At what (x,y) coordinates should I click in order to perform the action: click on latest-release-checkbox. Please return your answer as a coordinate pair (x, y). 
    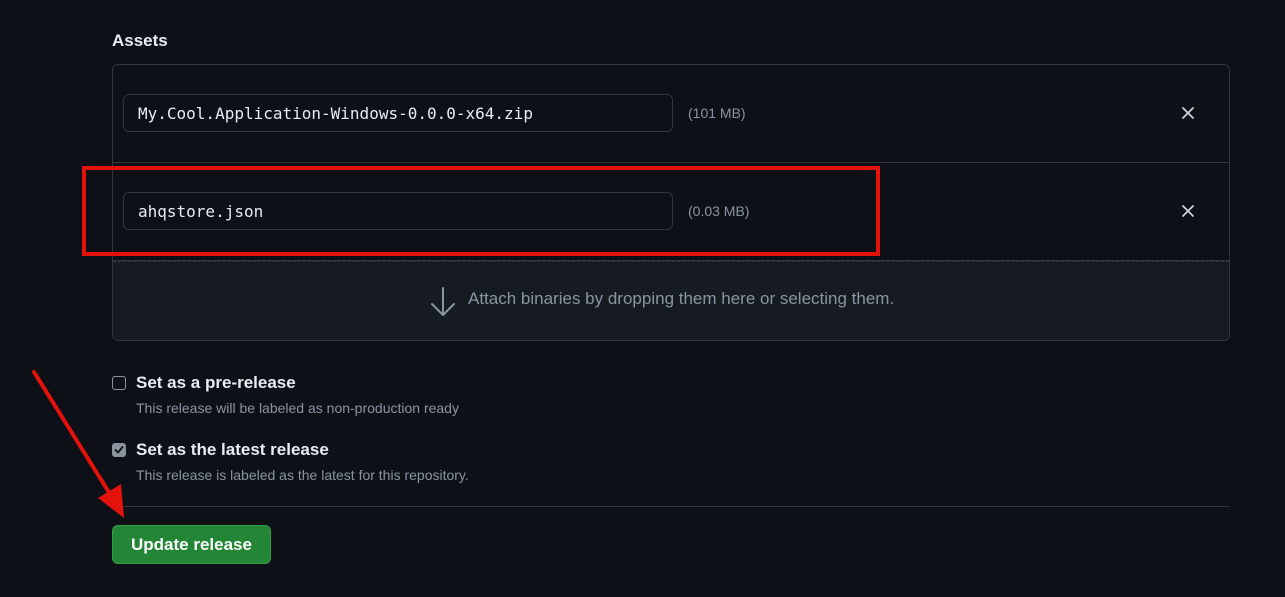
    Looking at the image, I should click on (119, 450).